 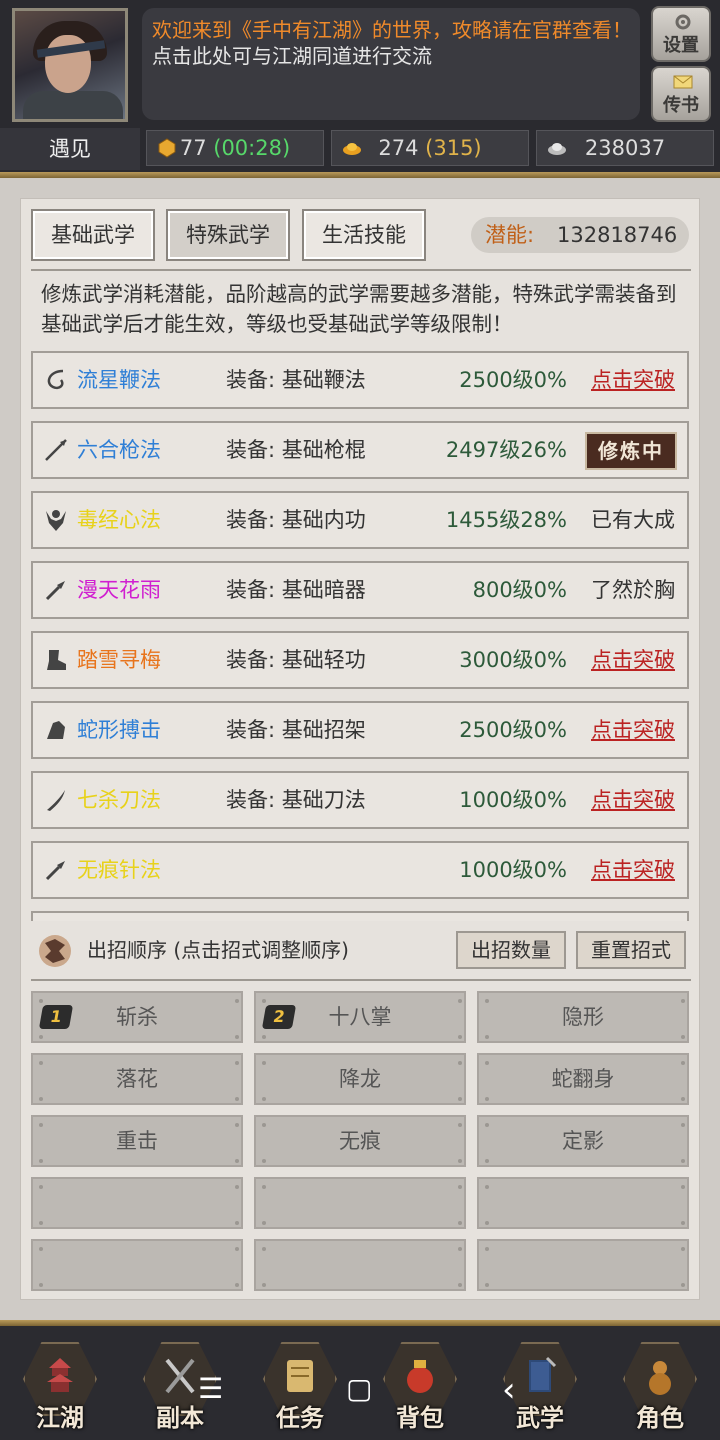 I want to click on move-count-button: 出招数量, so click(x=511, y=950).